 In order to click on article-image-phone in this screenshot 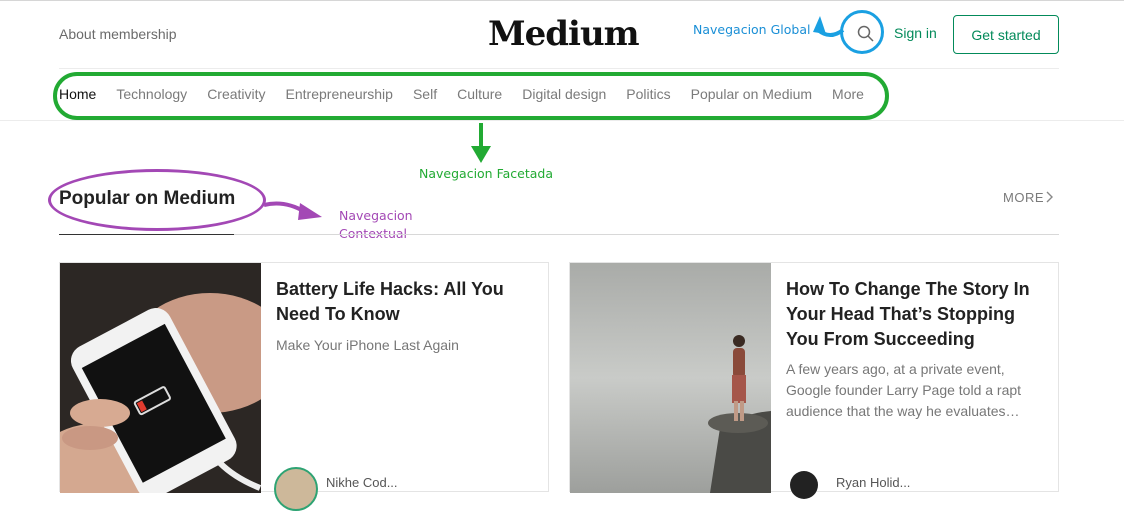, I will do `click(160, 378)`.